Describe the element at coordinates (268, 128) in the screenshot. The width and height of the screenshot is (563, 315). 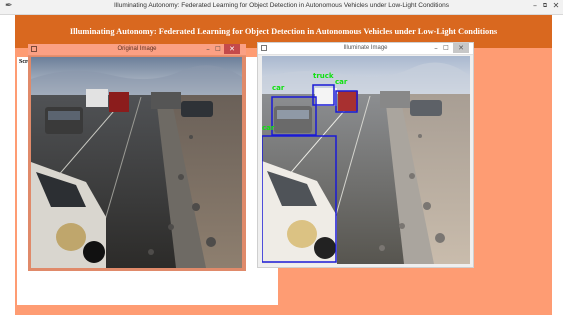
I see `detection-label-car-left: car` at that location.